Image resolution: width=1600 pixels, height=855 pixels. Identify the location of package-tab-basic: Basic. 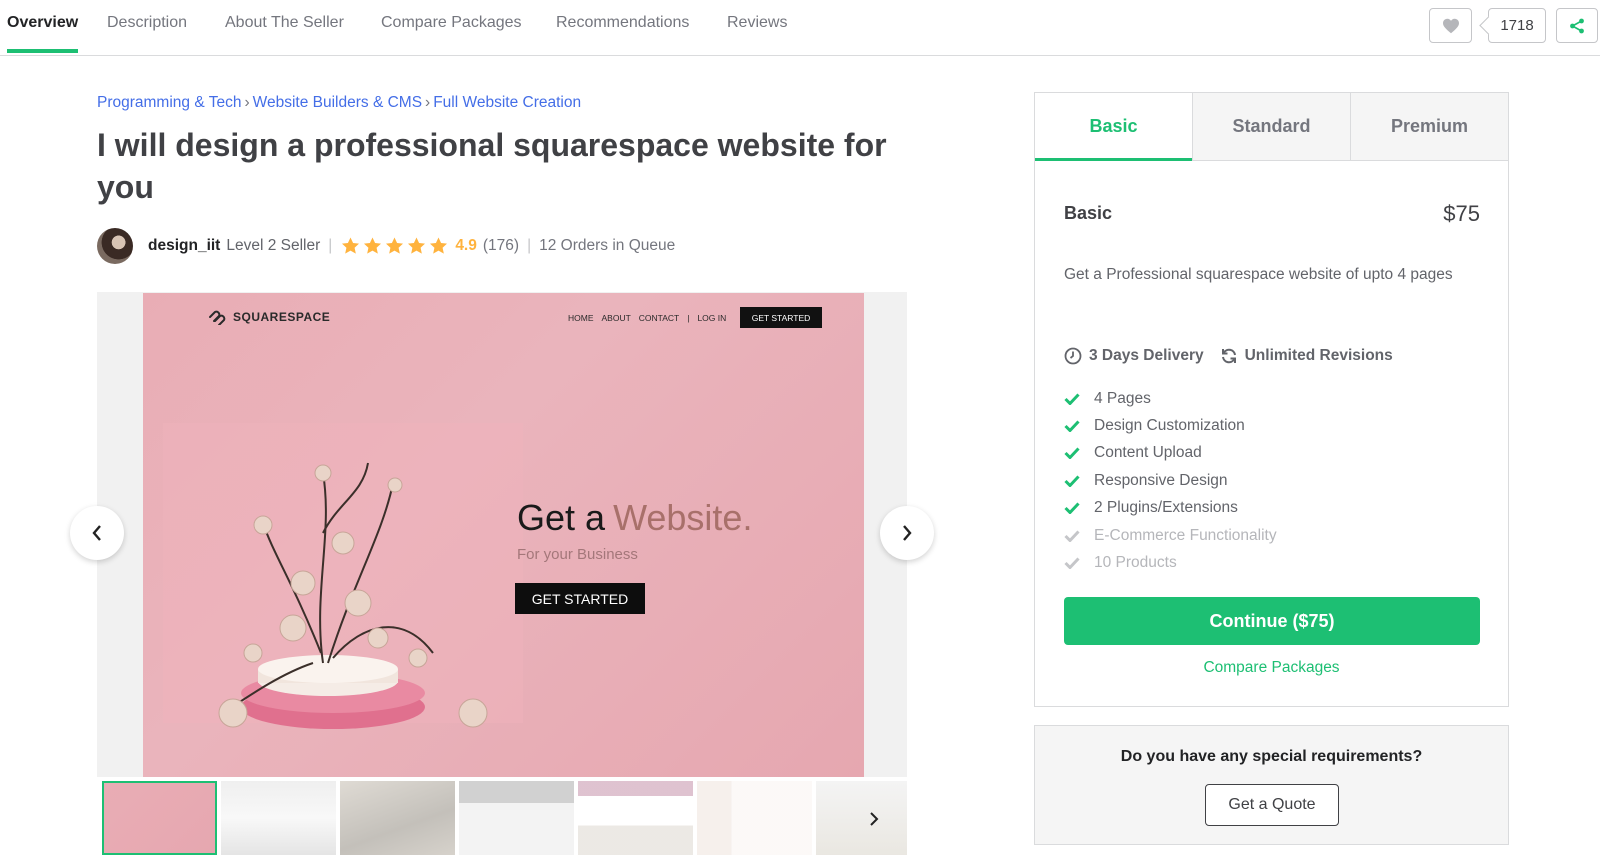
(1114, 127).